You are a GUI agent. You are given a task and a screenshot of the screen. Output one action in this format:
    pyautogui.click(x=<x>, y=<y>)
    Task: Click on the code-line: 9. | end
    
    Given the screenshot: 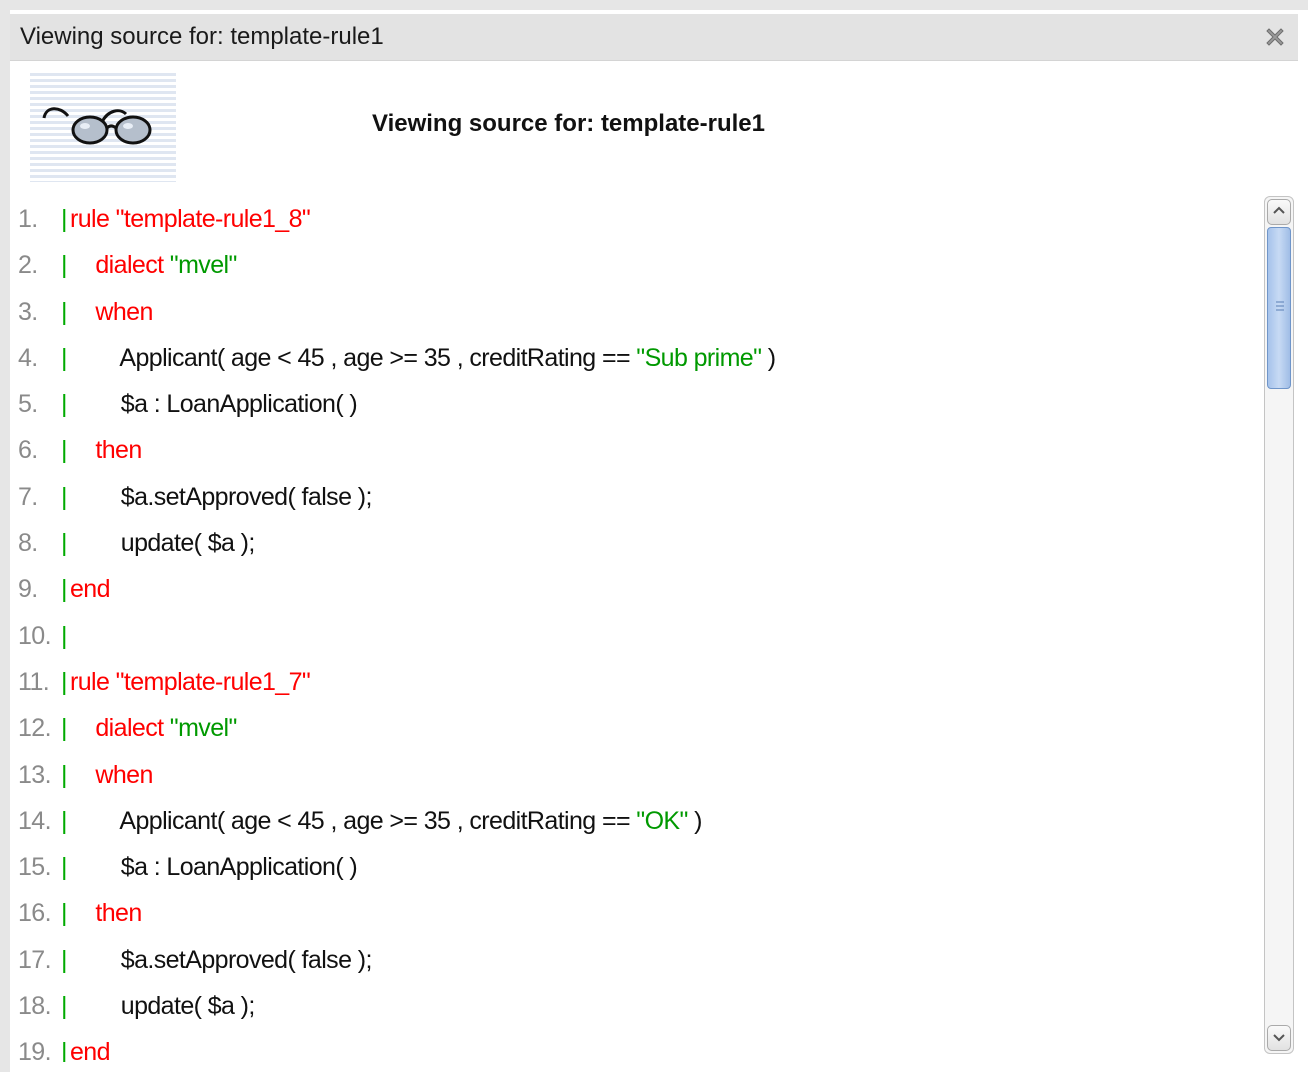 What is the action you would take?
    pyautogui.click(x=643, y=589)
    